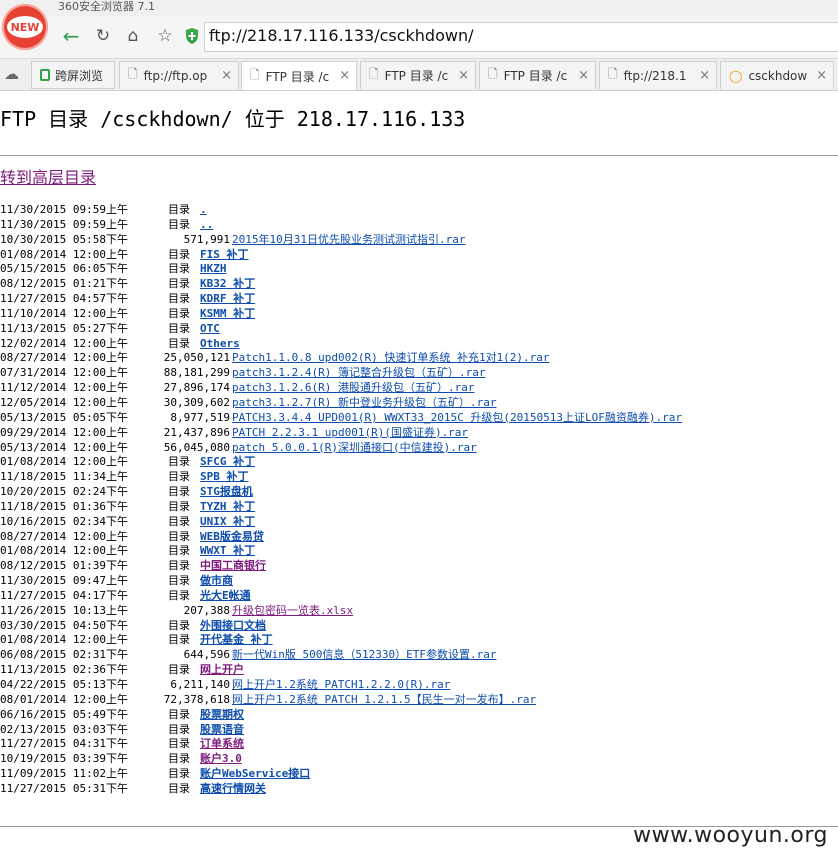 The width and height of the screenshot is (838, 860). What do you see at coordinates (64, 521) in the screenshot?
I see `entry-date: 10/16/2015 02:34下午` at bounding box center [64, 521].